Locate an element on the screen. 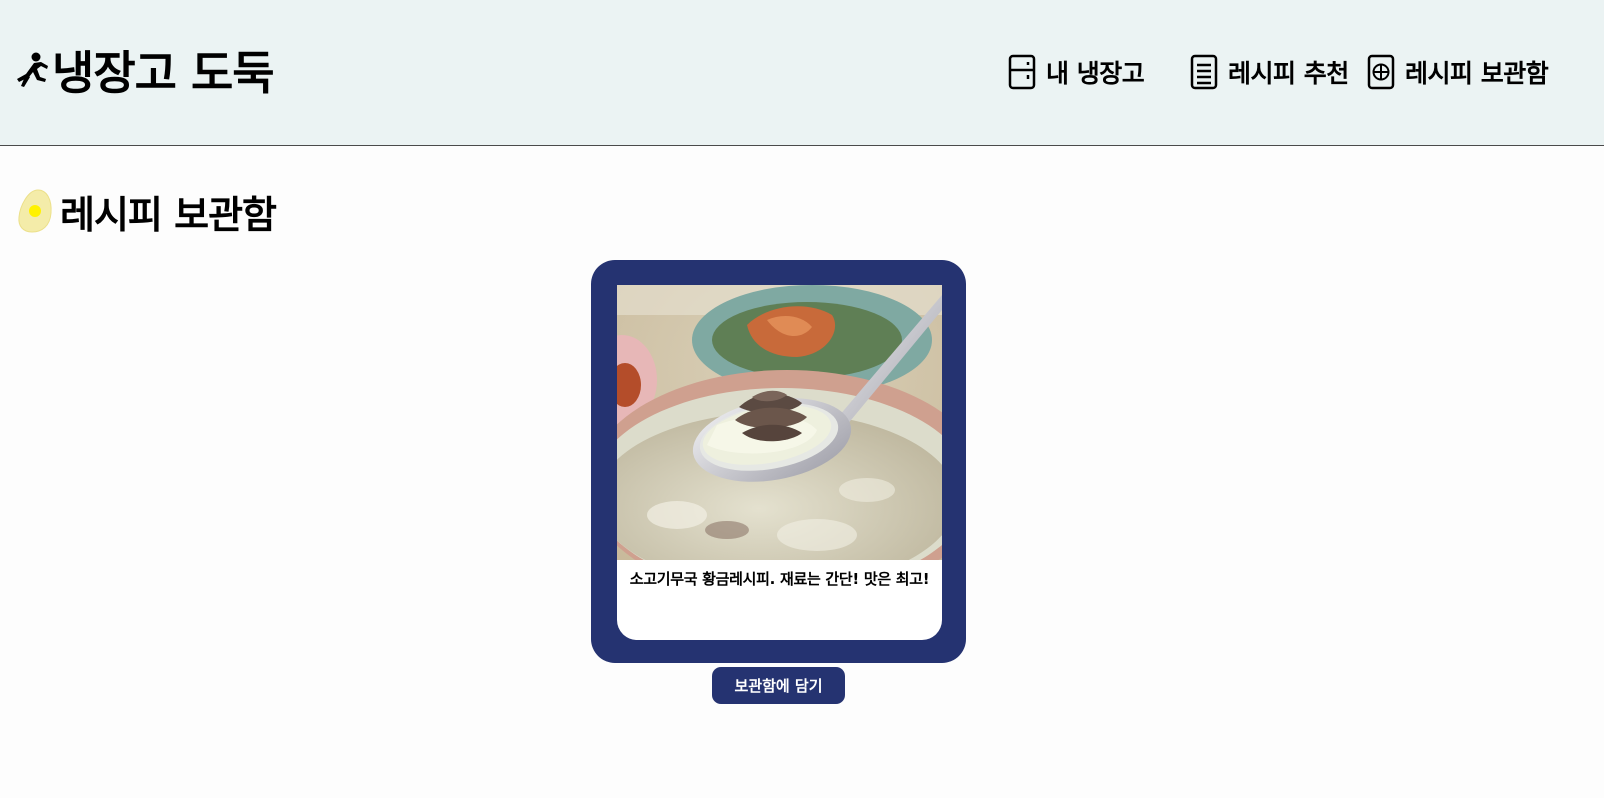 This screenshot has height=798, width=1604. page-title: 레시피 보관함 is located at coordinates (146, 211).